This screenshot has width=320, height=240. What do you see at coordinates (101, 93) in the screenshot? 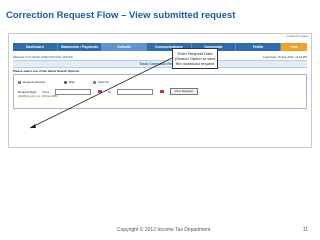
I see `callout-arrow-icon` at bounding box center [101, 93].